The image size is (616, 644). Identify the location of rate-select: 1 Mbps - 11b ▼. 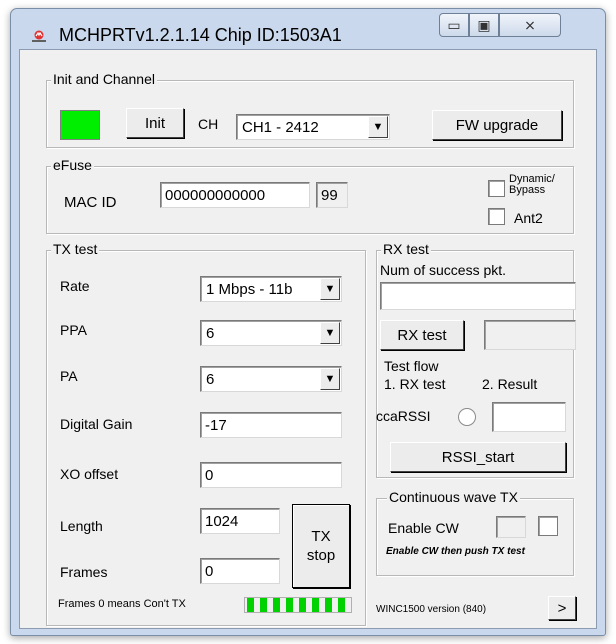
(271, 289).